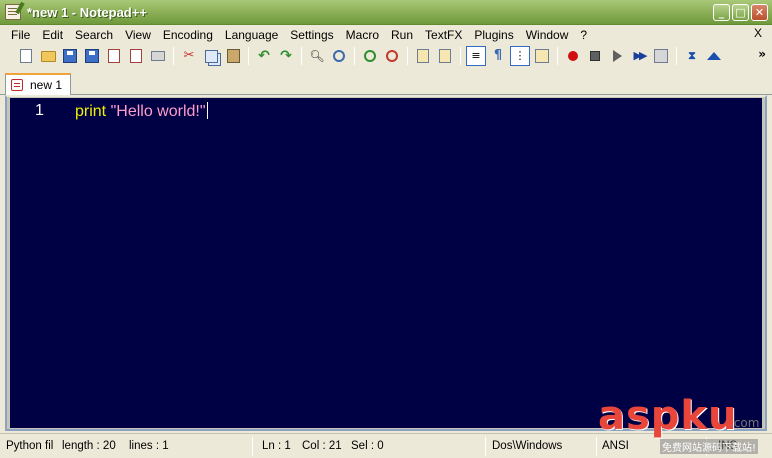  Describe the element at coordinates (709, 446) in the screenshot. I see `watermark-tagline: 免费网站源码下载站!` at that location.